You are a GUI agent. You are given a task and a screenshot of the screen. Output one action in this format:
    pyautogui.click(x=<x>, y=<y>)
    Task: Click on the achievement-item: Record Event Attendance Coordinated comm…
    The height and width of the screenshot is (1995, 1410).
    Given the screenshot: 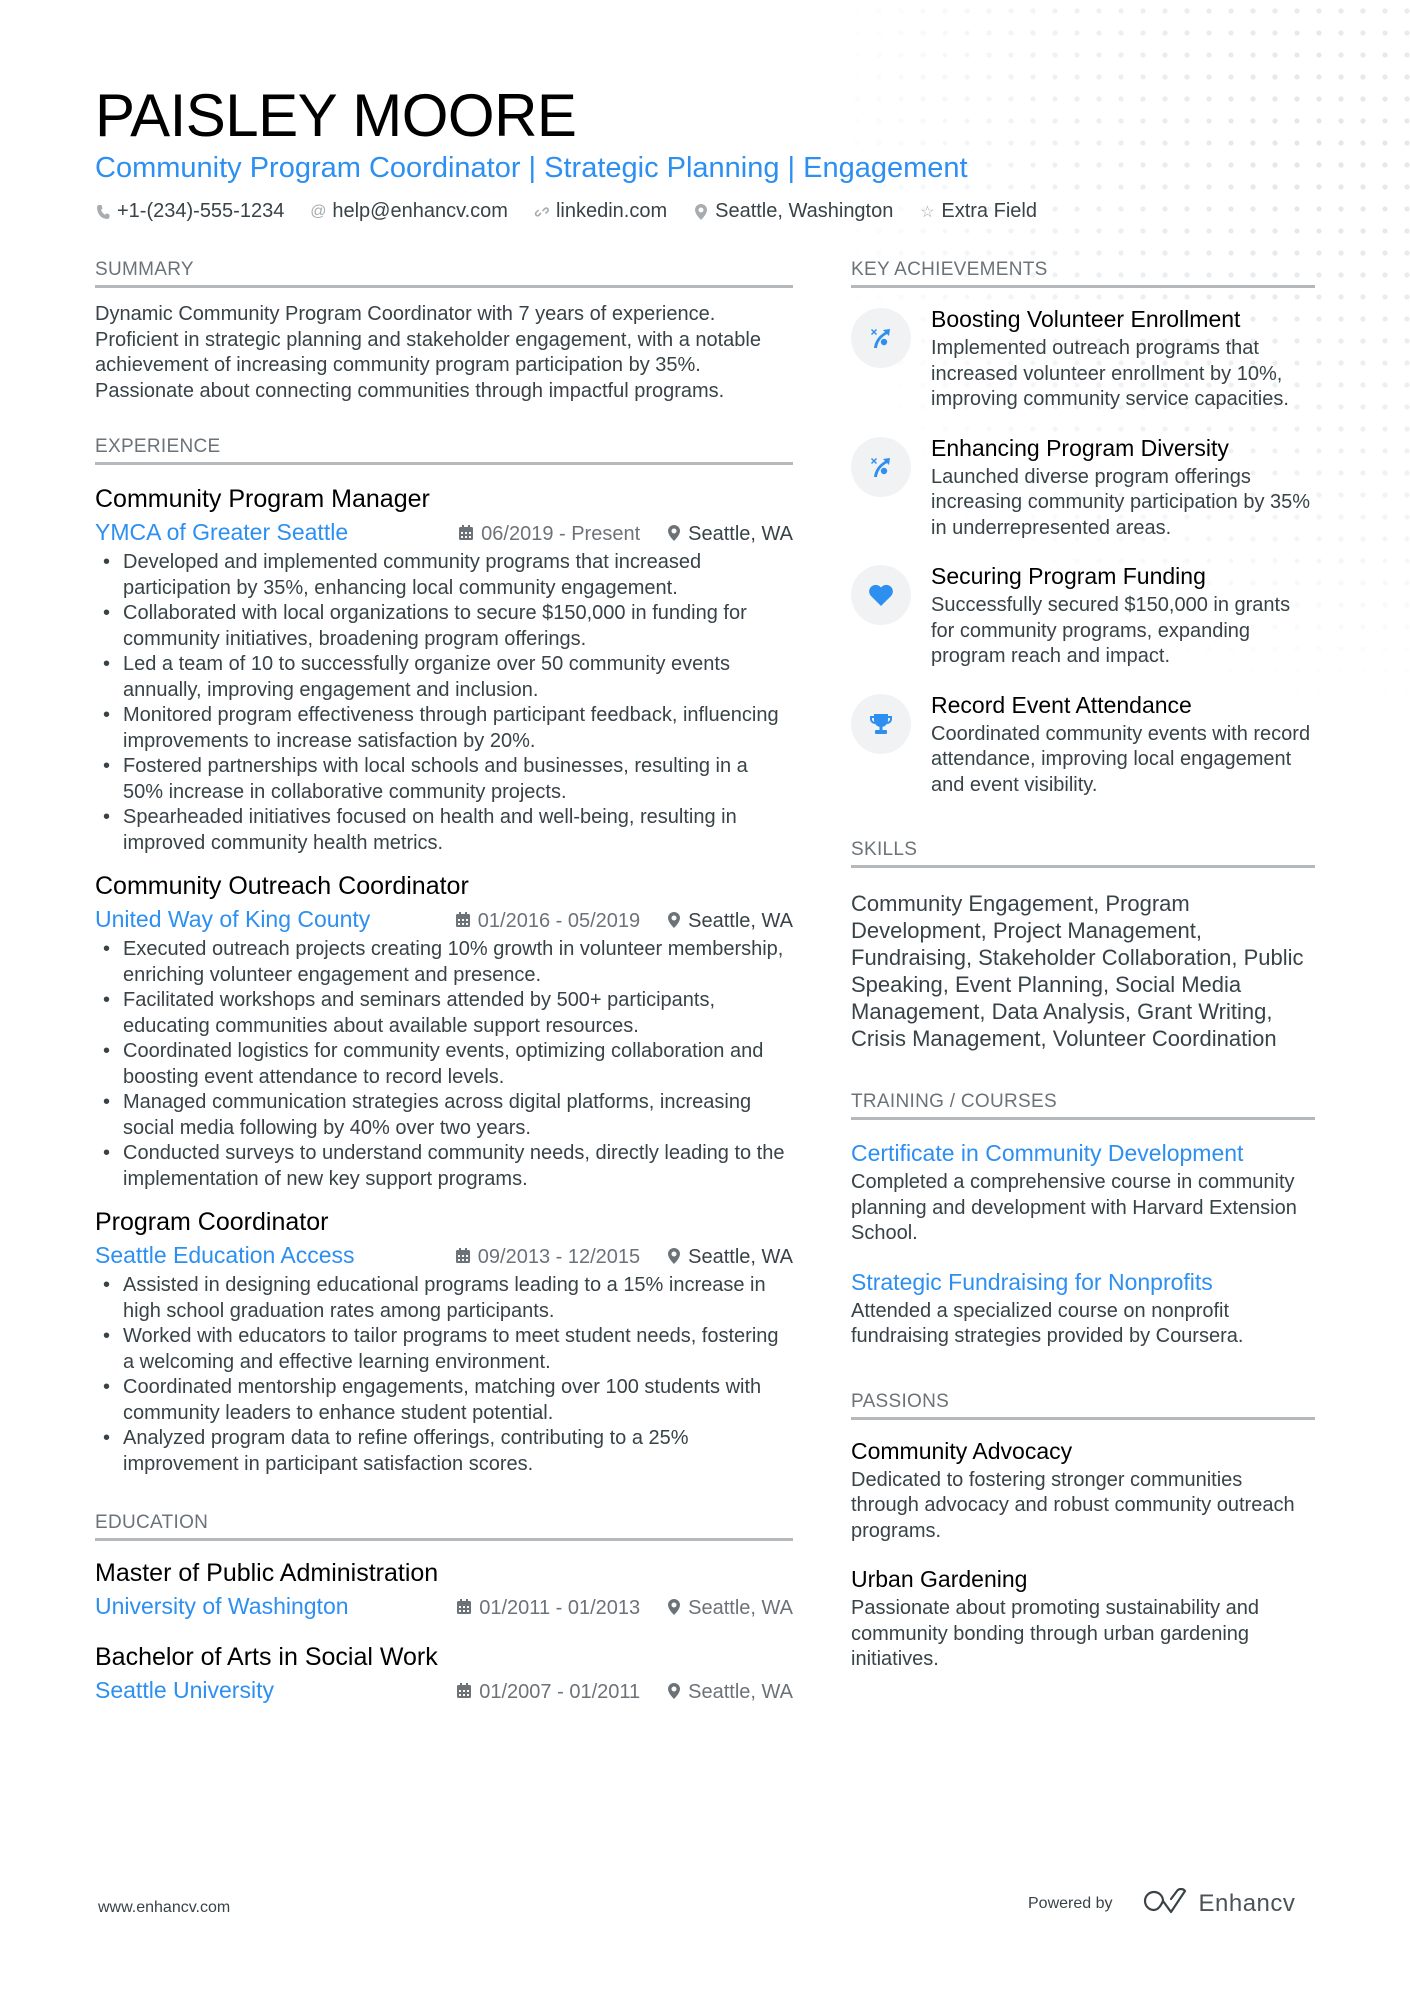 What is the action you would take?
    pyautogui.click(x=1083, y=744)
    